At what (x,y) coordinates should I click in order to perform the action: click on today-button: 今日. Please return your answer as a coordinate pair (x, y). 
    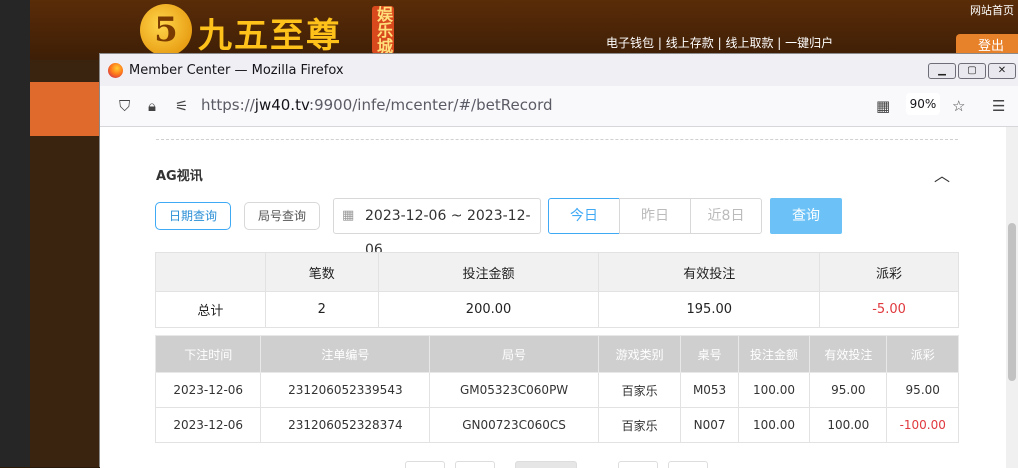
    Looking at the image, I should click on (584, 216).